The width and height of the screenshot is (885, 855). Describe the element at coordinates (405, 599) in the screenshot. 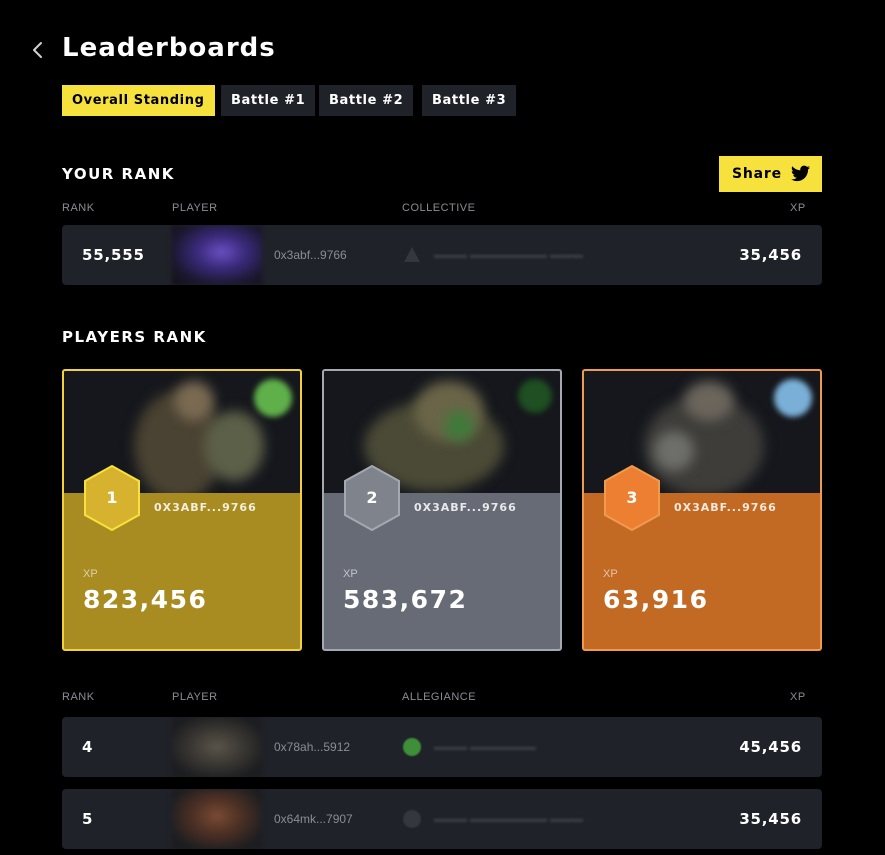

I see `xp-value: 583,672` at that location.